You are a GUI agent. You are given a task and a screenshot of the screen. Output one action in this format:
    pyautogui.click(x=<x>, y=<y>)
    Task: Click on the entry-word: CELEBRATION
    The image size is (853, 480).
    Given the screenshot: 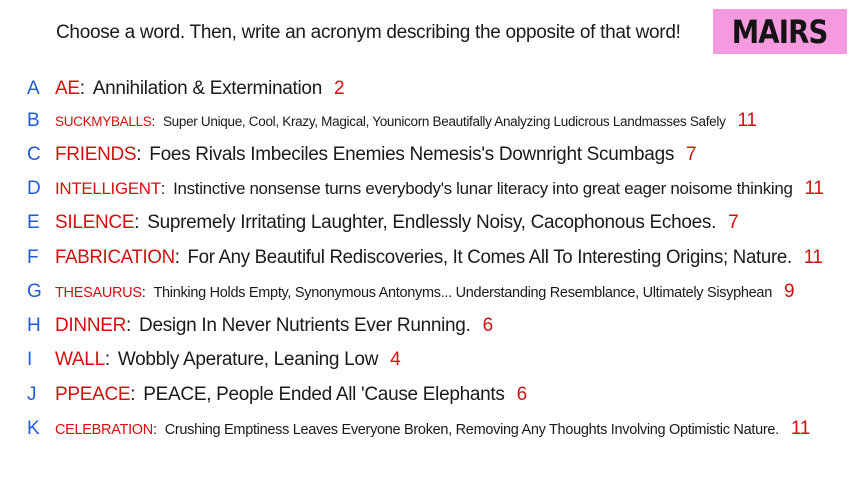 What is the action you would take?
    pyautogui.click(x=104, y=430)
    